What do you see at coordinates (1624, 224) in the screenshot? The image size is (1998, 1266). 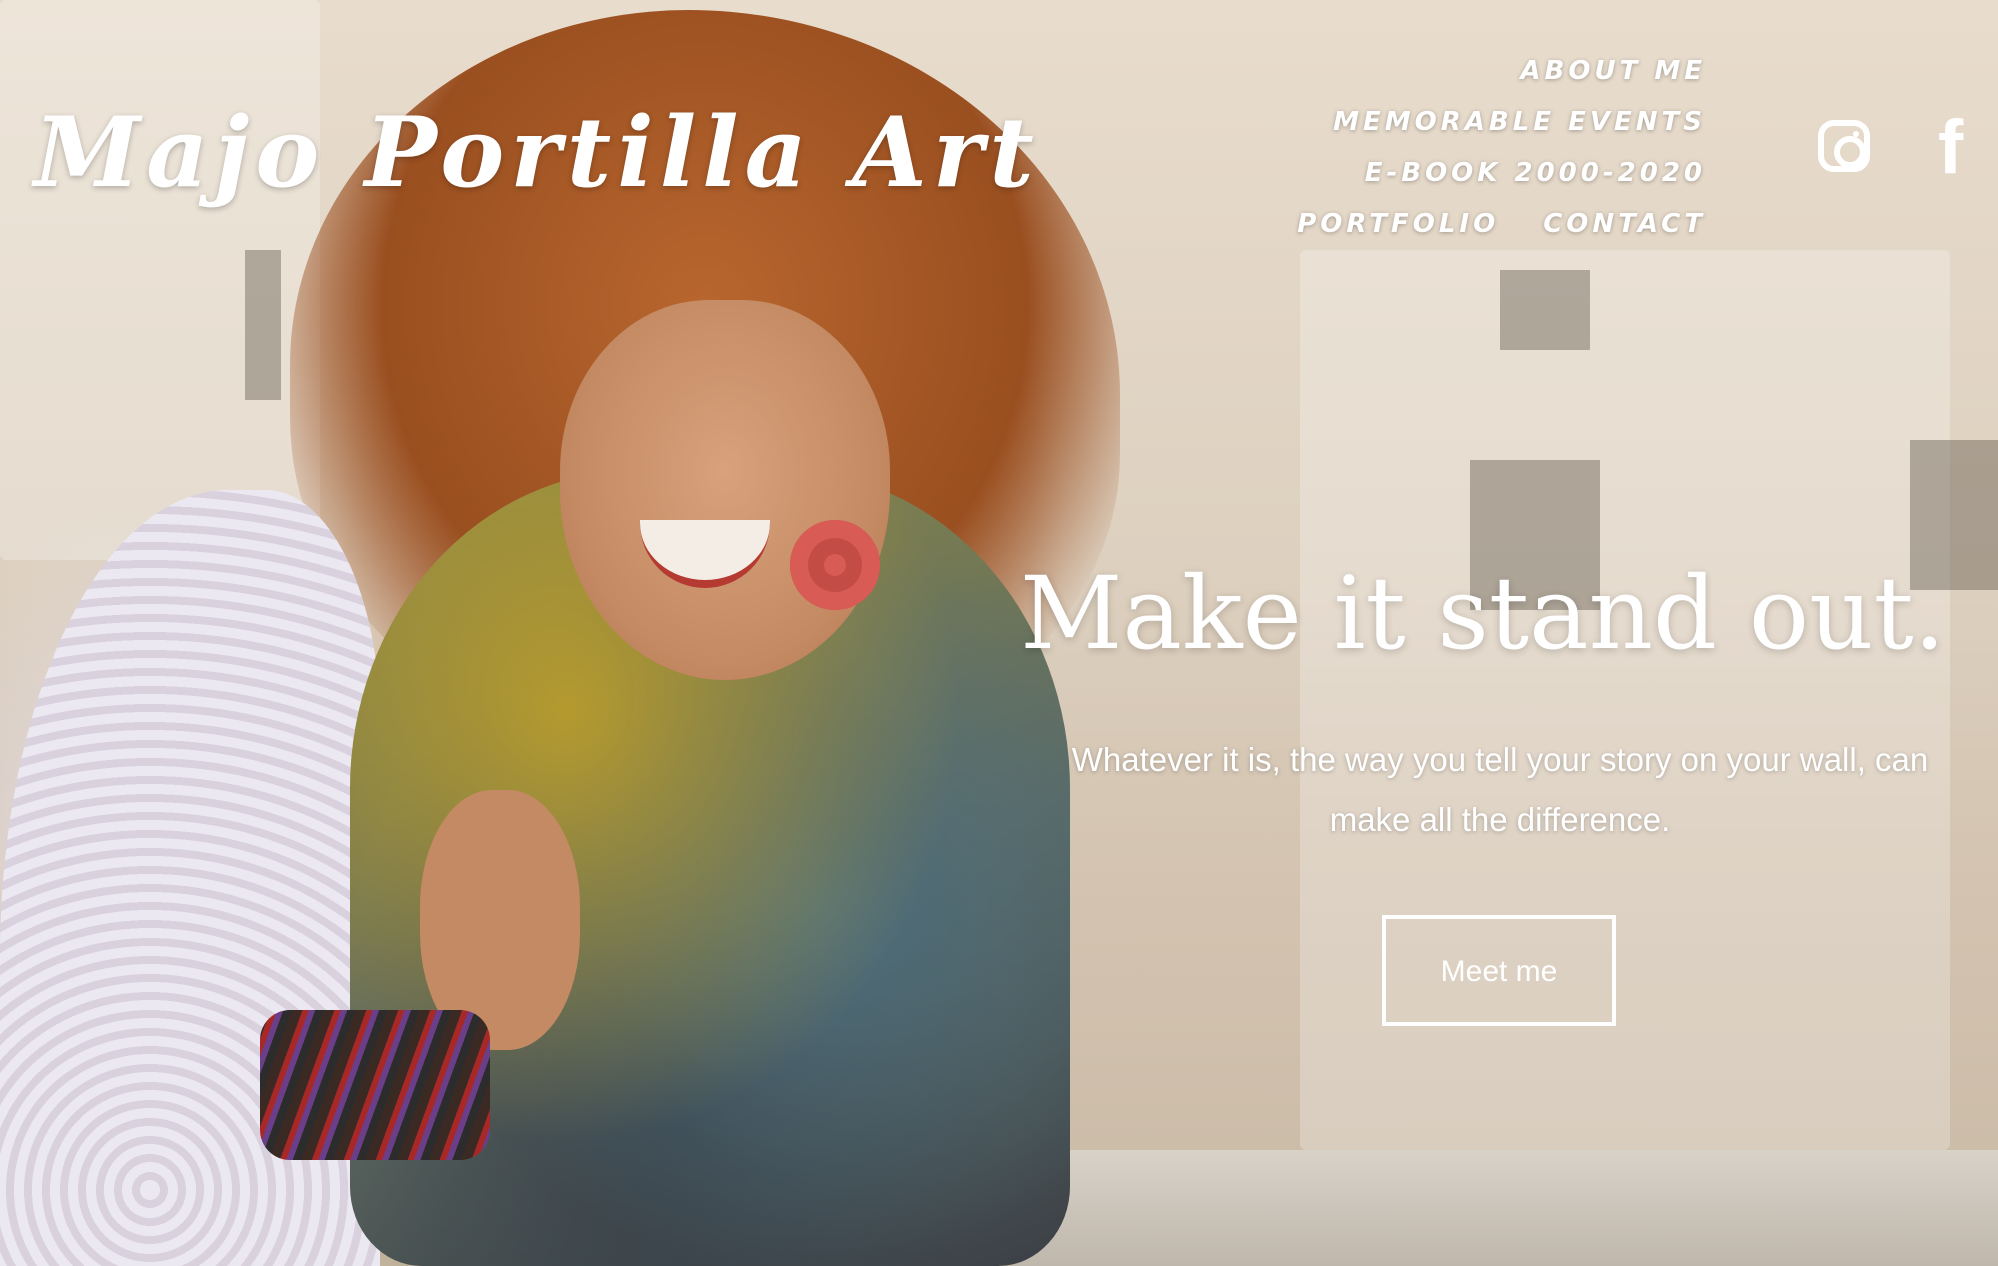 I see `nav-item-contact: CONTACT` at bounding box center [1624, 224].